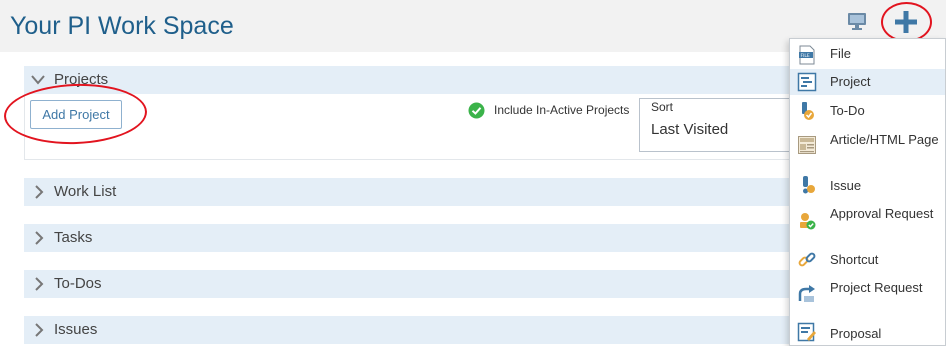  I want to click on menu-item-shortcut: Shortcut, so click(867, 260).